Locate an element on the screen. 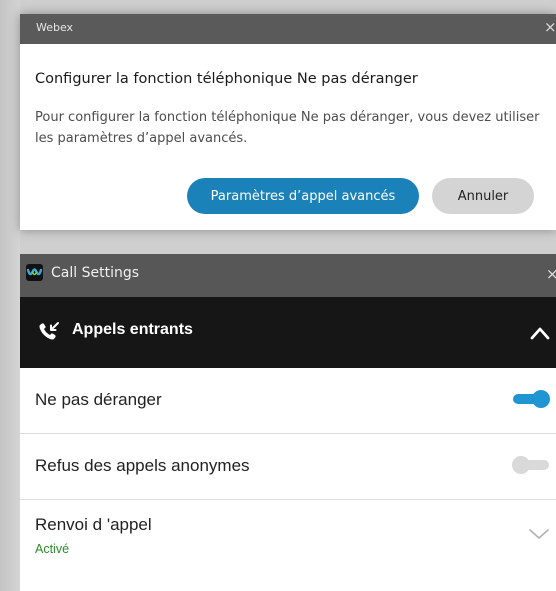 The width and height of the screenshot is (556, 591). anonymous-call-rejection-toggle is located at coordinates (530, 465).